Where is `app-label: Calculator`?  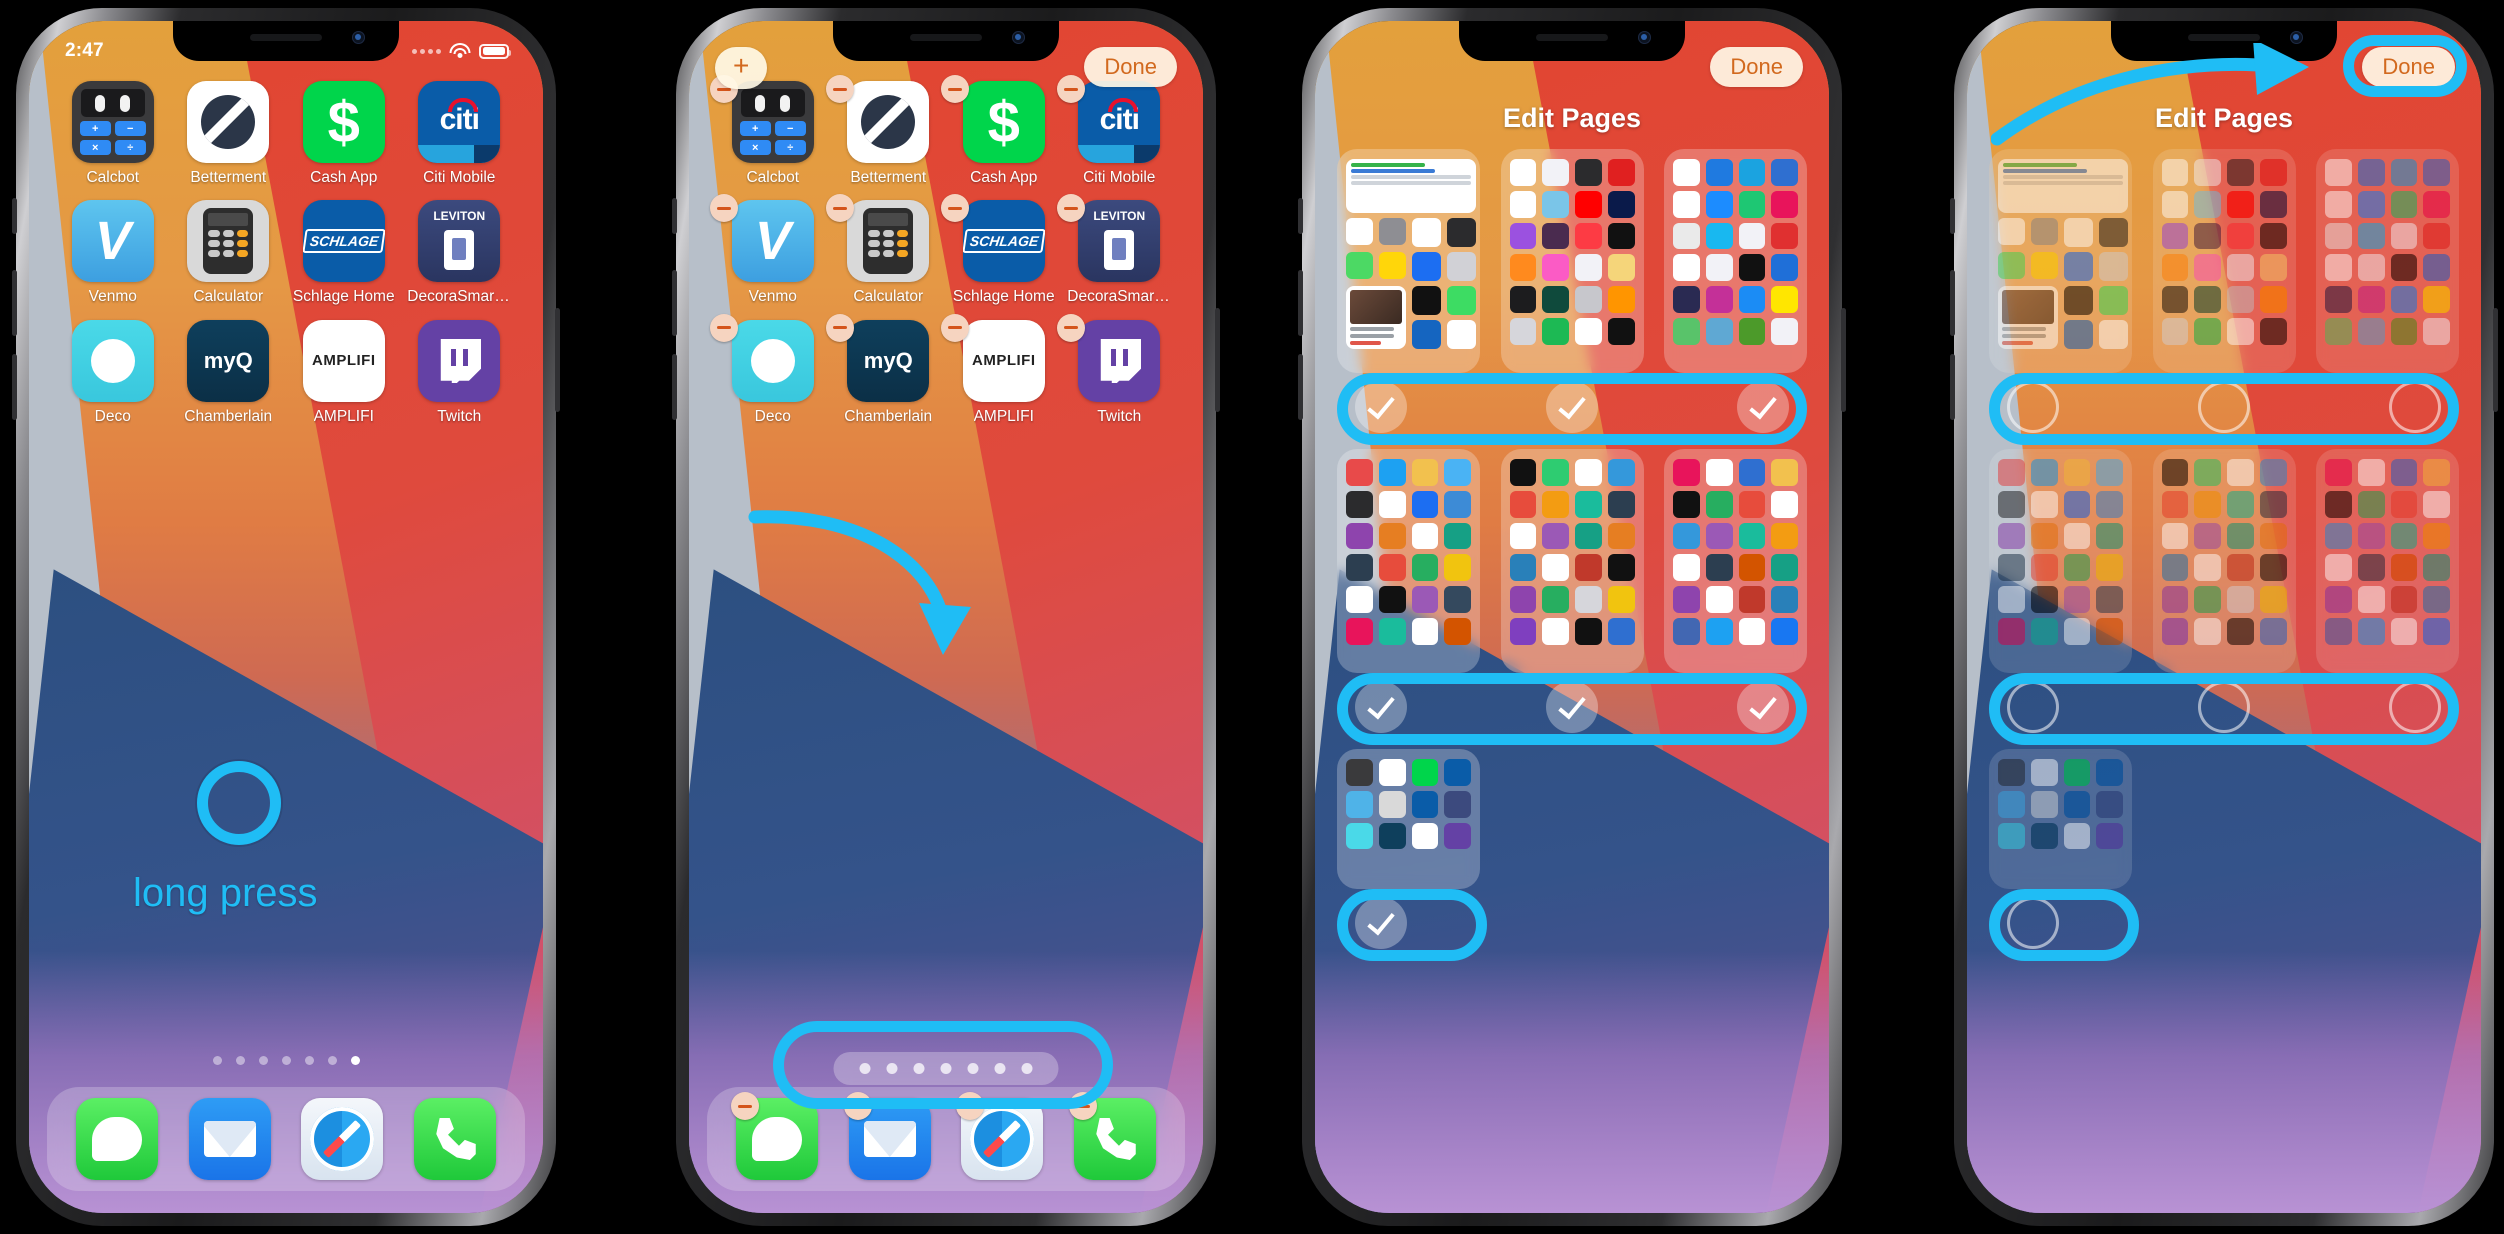
app-label: Calculator is located at coordinates (888, 297).